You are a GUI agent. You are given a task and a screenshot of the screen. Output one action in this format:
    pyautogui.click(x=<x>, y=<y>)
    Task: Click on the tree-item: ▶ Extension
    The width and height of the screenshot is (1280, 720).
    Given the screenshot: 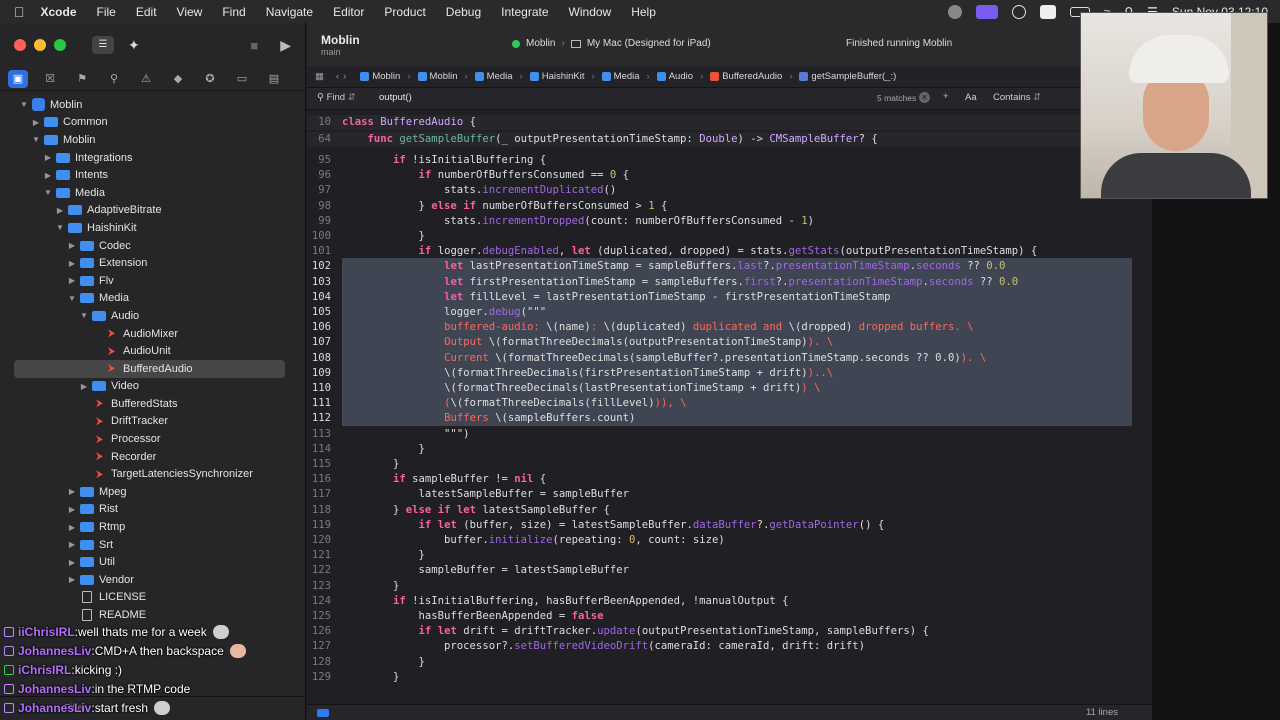 What is the action you would take?
    pyautogui.click(x=152, y=263)
    